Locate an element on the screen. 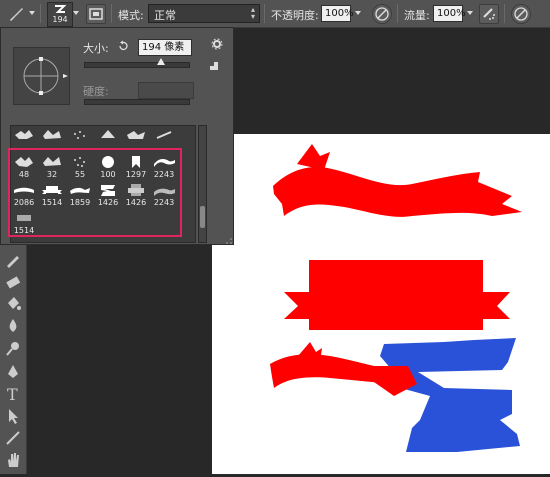 Image resolution: width=550 pixels, height=477 pixels. size-slider-handle is located at coordinates (161, 61).